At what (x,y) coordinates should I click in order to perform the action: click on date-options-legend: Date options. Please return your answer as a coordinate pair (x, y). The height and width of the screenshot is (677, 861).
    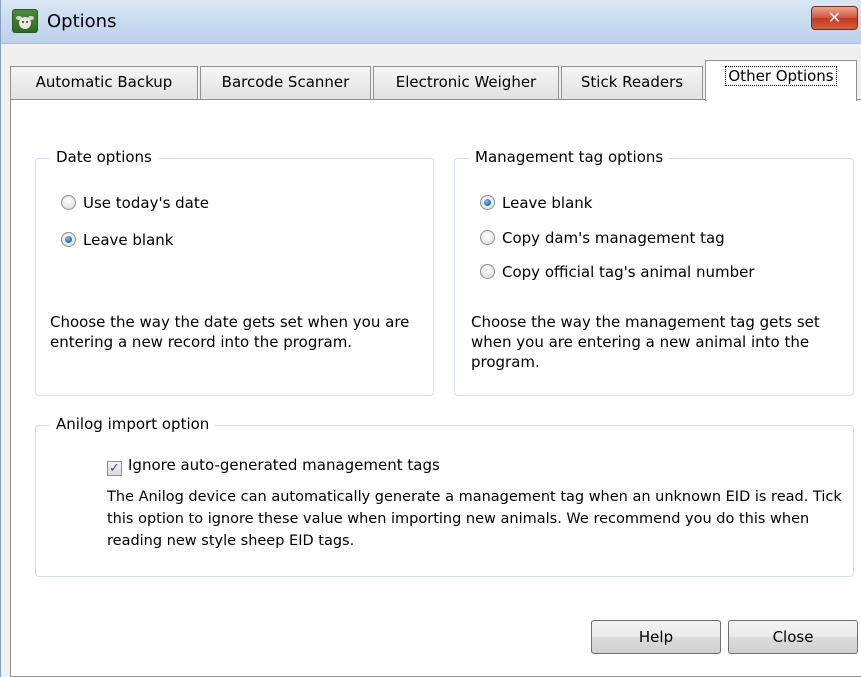
    Looking at the image, I should click on (104, 157).